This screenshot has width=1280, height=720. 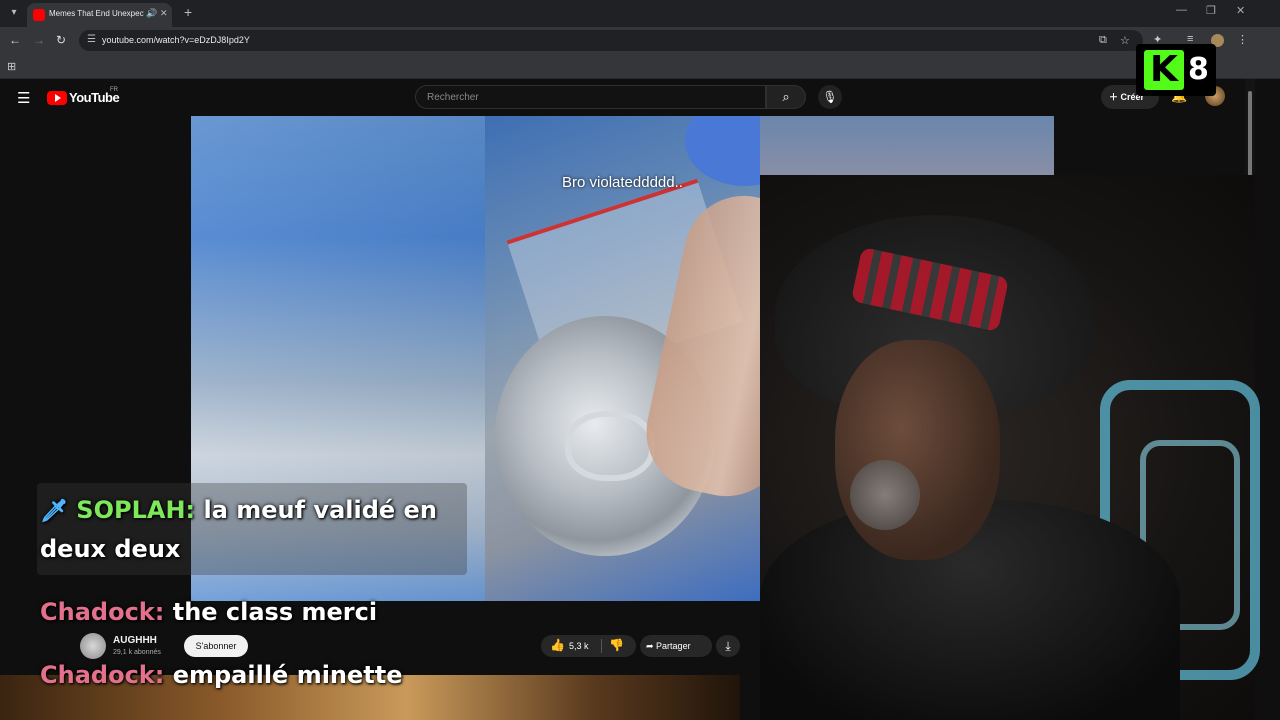 I want to click on like-dislike-group: 👍 5,3 k 👎, so click(x=588, y=646).